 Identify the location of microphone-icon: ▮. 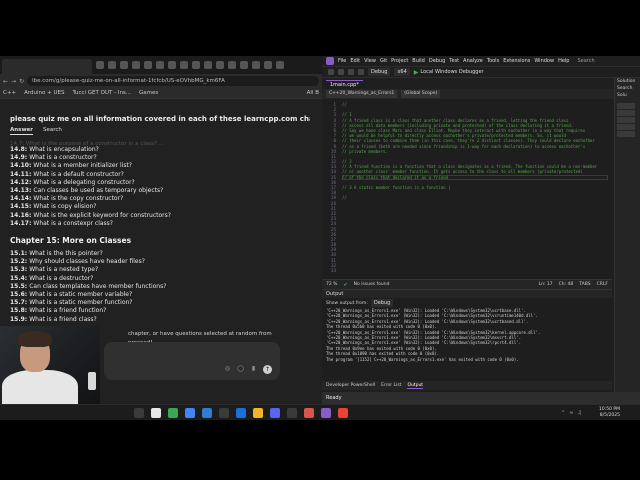
(253, 368).